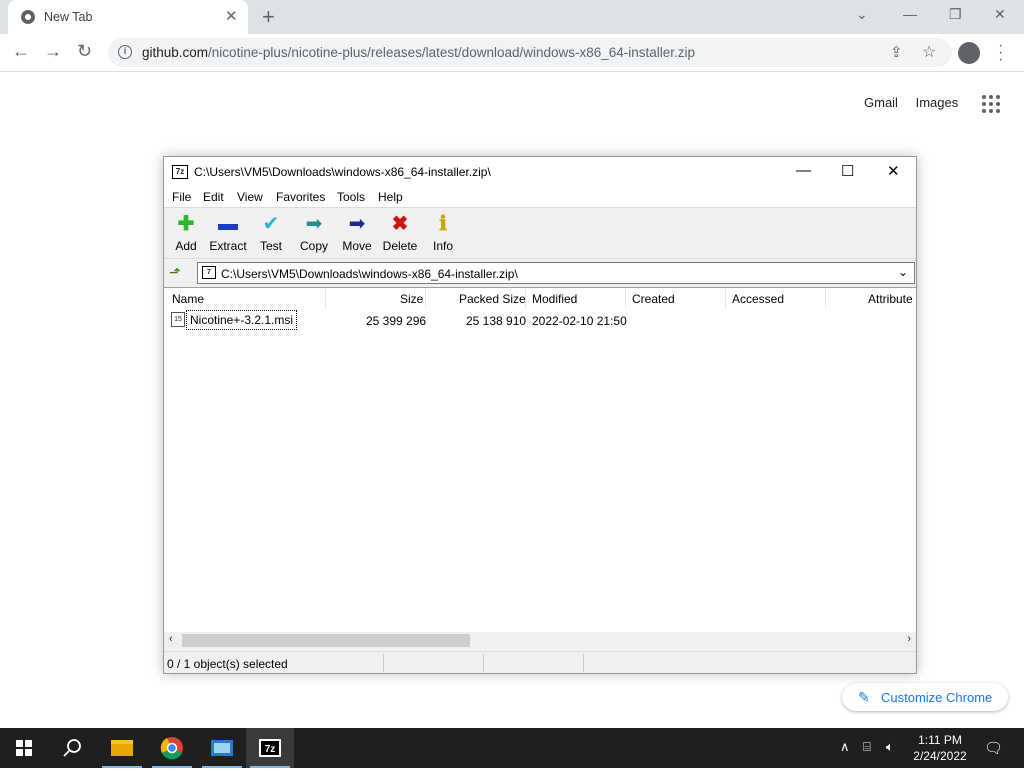  Describe the element at coordinates (242, 320) in the screenshot. I see `file-name-cell: Nicotine+-3.2.1.msi` at that location.